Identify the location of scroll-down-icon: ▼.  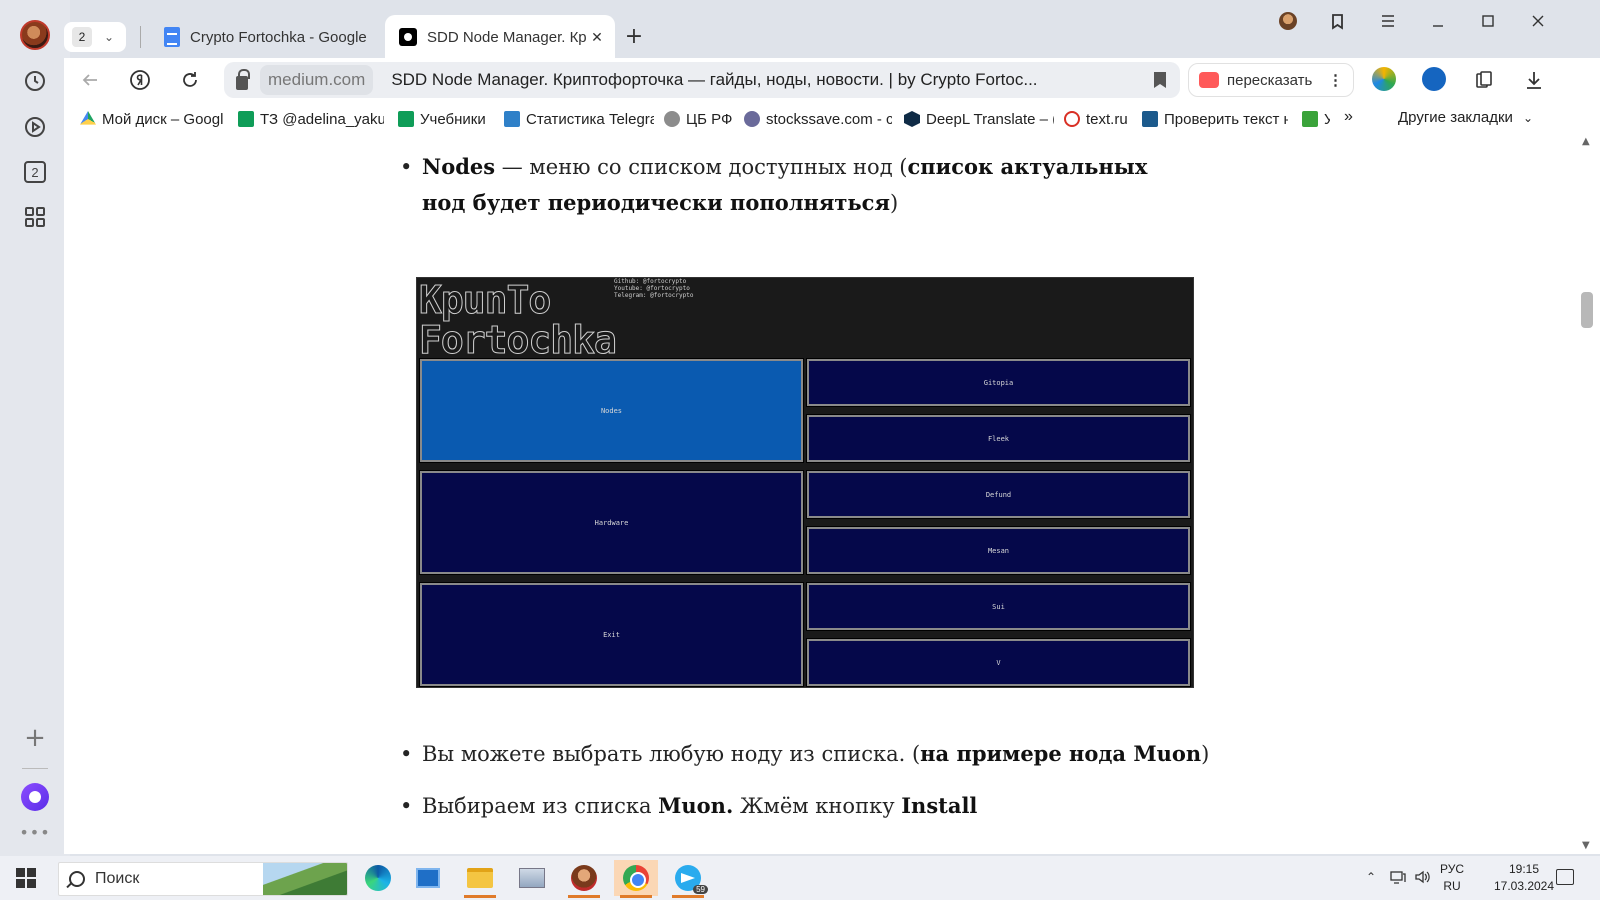
(1586, 845).